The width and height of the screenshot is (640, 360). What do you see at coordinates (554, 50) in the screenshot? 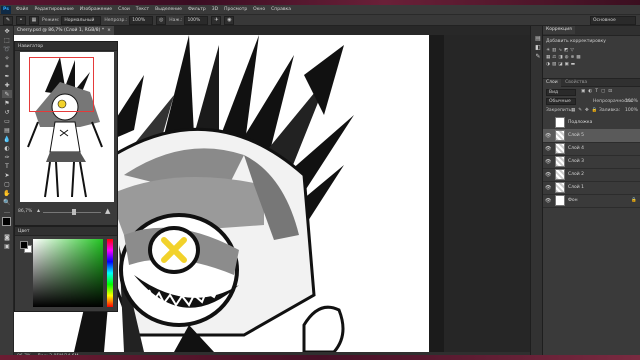
I see `levels-icon: ▥` at bounding box center [554, 50].